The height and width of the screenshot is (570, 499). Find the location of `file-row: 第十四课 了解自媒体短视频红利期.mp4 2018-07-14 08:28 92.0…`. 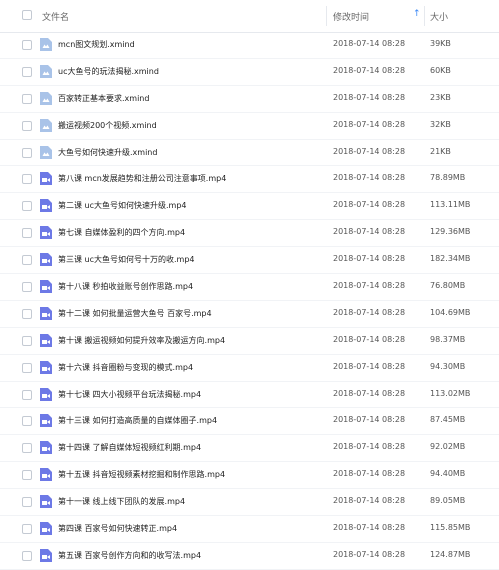

file-row: 第十四课 了解自媒体短视频红利期.mp4 2018-07-14 08:28 92.0… is located at coordinates (249, 449).